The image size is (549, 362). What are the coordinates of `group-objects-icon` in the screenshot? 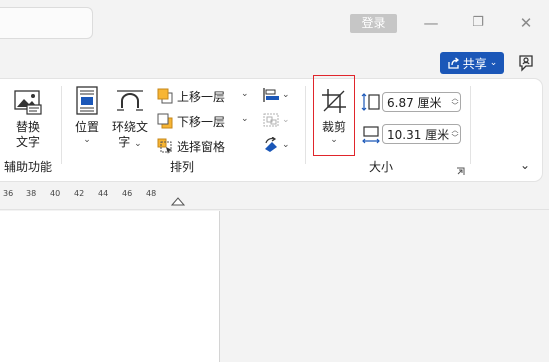 It's located at (271, 120).